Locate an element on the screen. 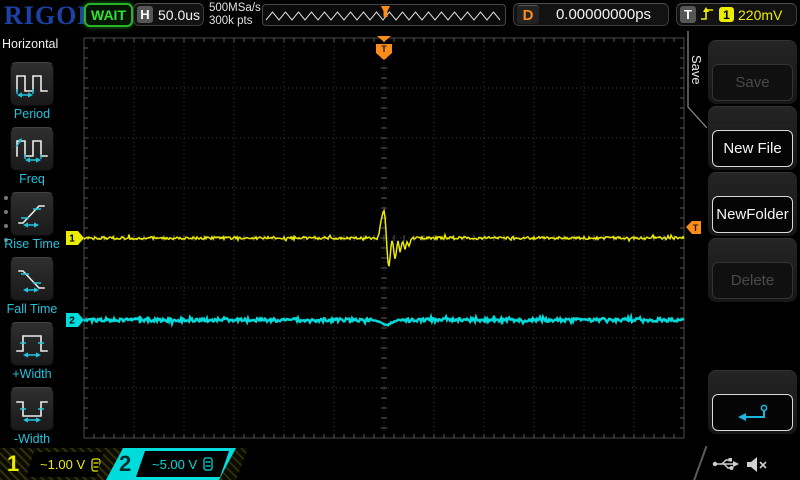  trigger-label: T is located at coordinates (688, 14).